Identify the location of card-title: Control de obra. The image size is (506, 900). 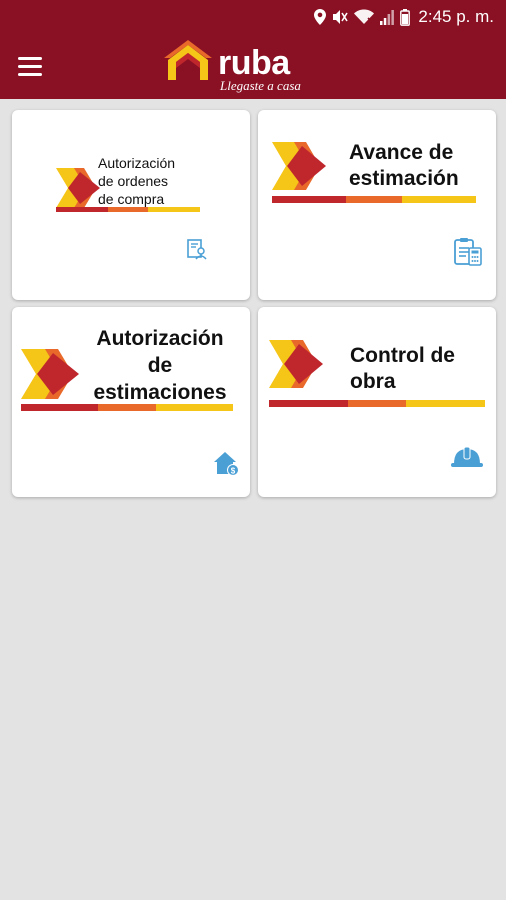
(402, 368).